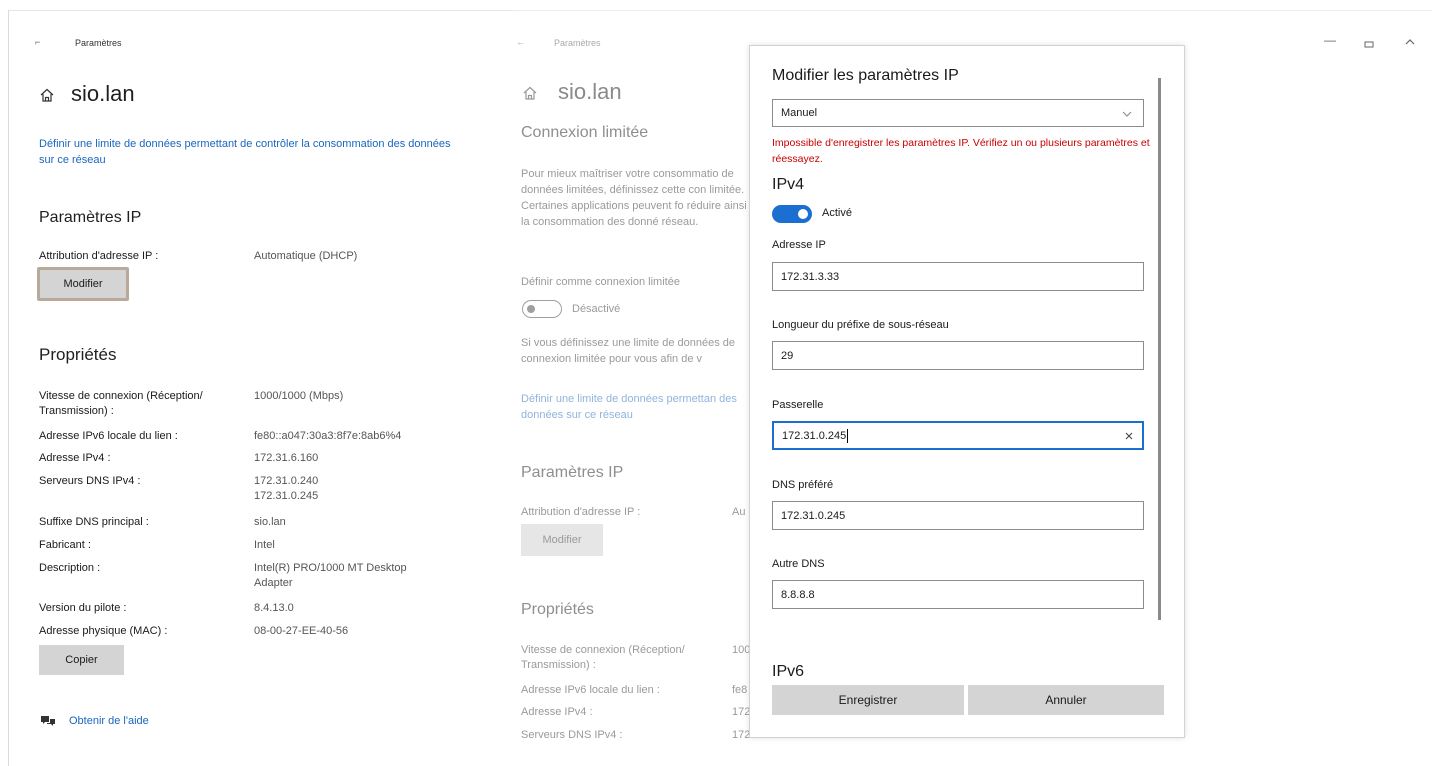 Image resolution: width=1432 pixels, height=766 pixels. What do you see at coordinates (958, 435) in the screenshot?
I see `gateway-field: 172.31.0.245` at bounding box center [958, 435].